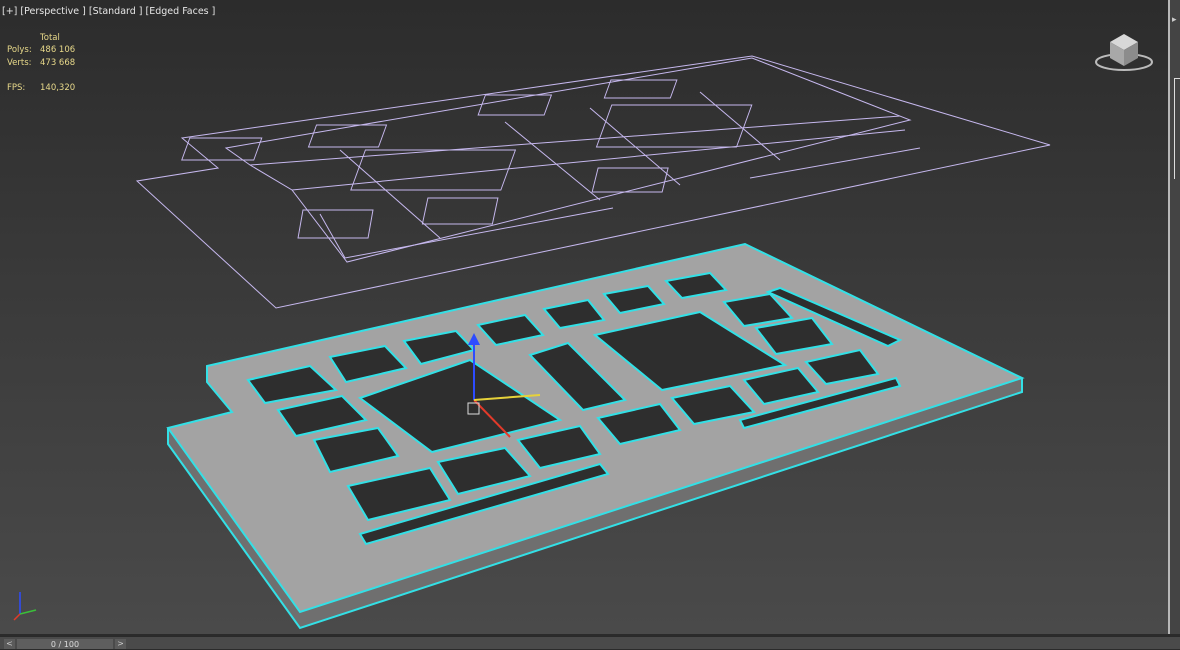  I want to click on time-slider-bar: < 0 / 100 >, so click(590, 642).